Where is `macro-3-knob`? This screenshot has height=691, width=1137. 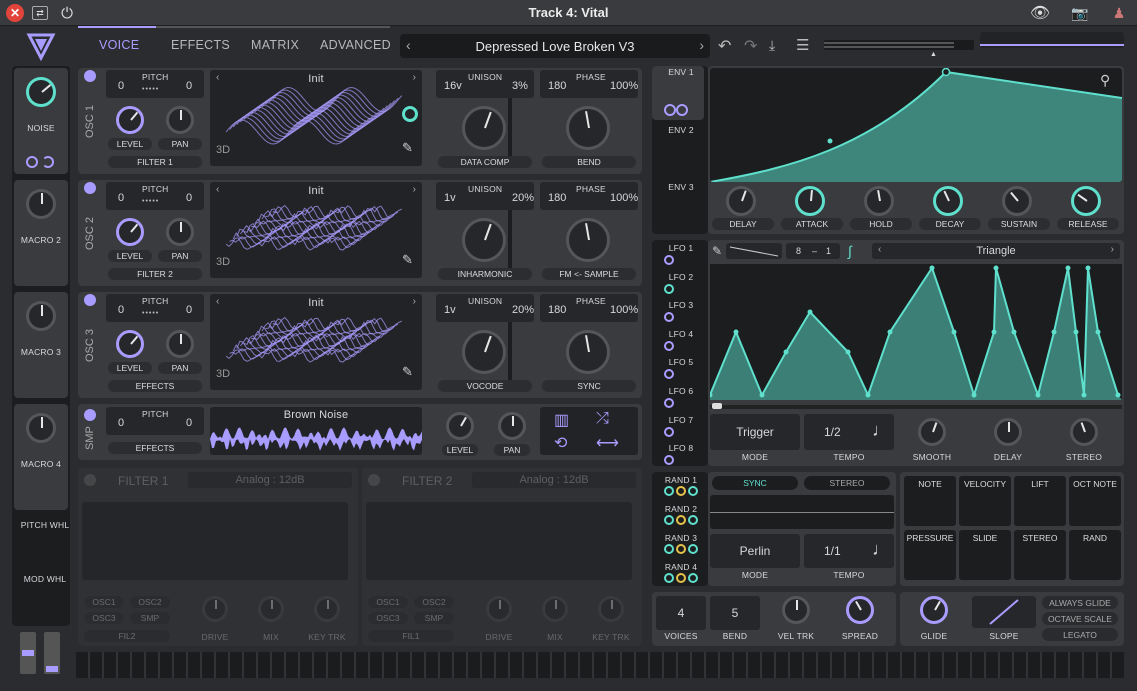 macro-3-knob is located at coordinates (41, 316).